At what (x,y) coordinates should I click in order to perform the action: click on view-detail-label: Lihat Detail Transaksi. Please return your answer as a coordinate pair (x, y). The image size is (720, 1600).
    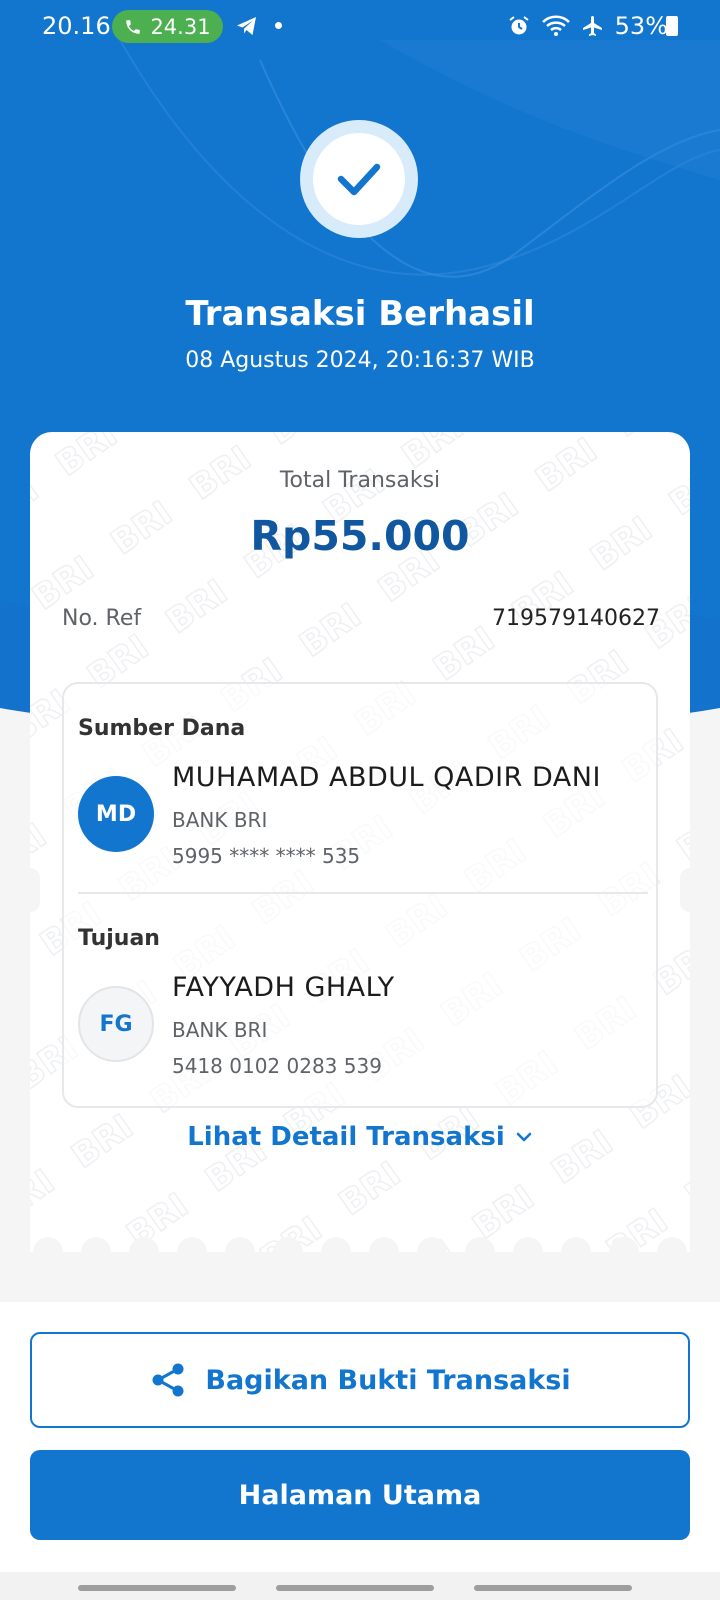
    Looking at the image, I should click on (346, 1137).